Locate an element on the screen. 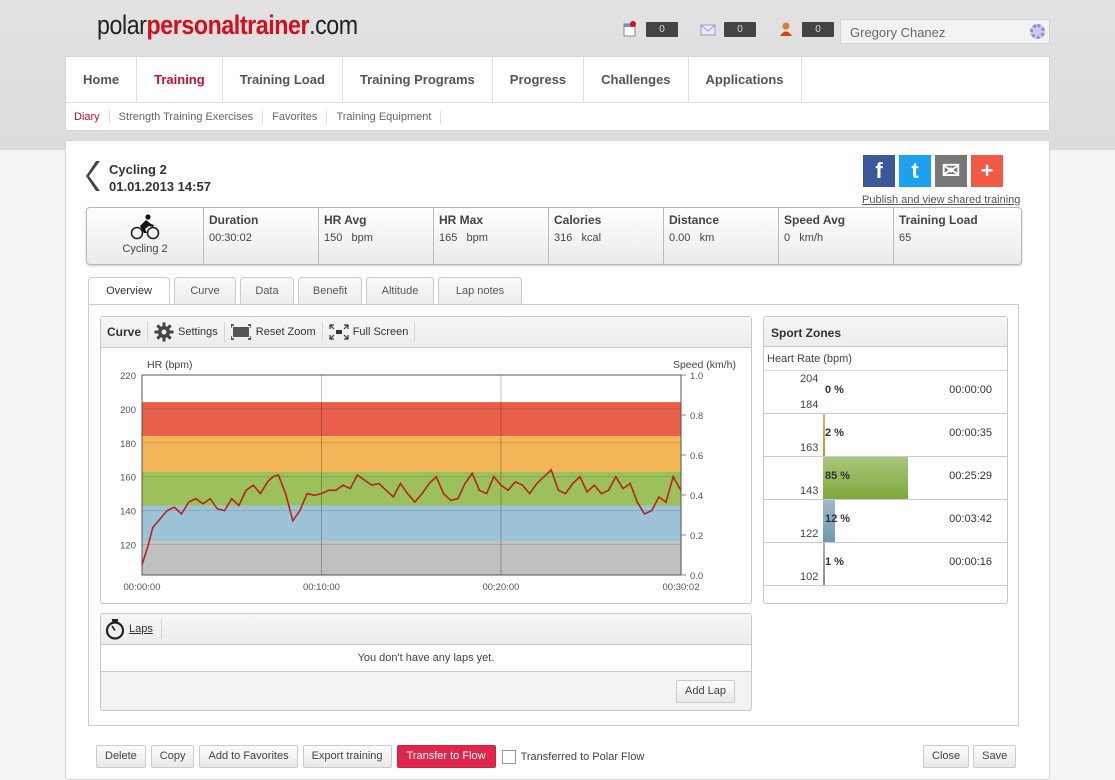 The width and height of the screenshot is (1115, 780). curve-toolbar: Curve Settings Reset Zoom Full Screen is located at coordinates (426, 332).